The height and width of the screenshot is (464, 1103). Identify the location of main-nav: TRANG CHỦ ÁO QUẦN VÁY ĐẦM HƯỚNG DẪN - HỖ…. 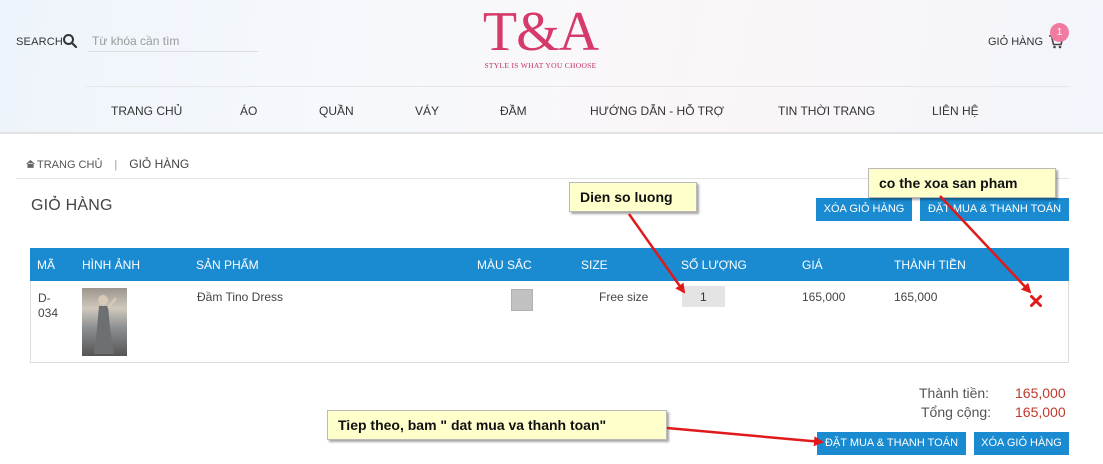
(551, 112).